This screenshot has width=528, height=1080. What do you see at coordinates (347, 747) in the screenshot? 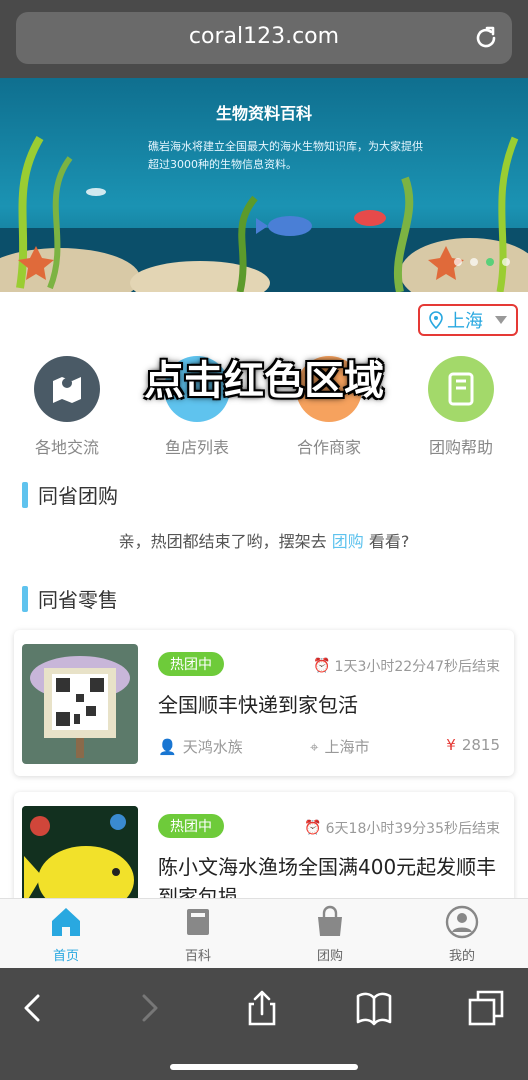
I see `city-text: 上海市` at bounding box center [347, 747].